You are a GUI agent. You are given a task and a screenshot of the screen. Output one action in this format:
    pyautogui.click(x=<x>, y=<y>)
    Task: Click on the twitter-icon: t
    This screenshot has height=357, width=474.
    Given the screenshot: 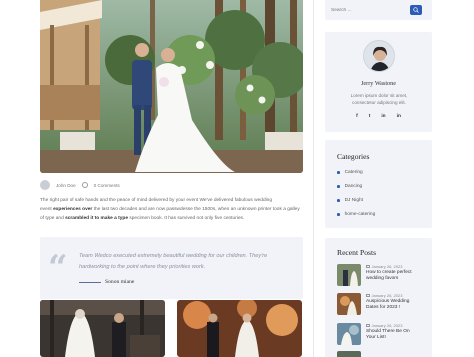 What is the action you would take?
    pyautogui.click(x=370, y=116)
    